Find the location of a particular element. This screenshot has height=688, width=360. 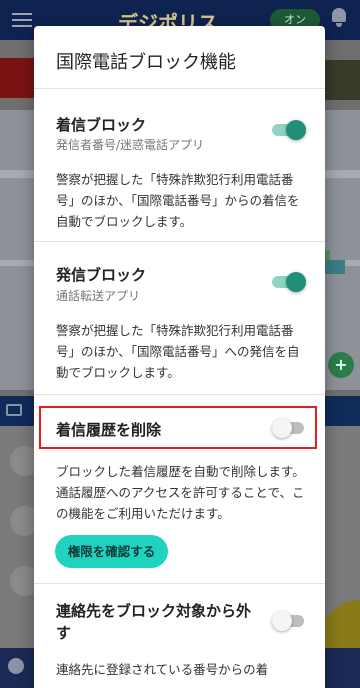

background-tab is located at coordinates (17, 78).